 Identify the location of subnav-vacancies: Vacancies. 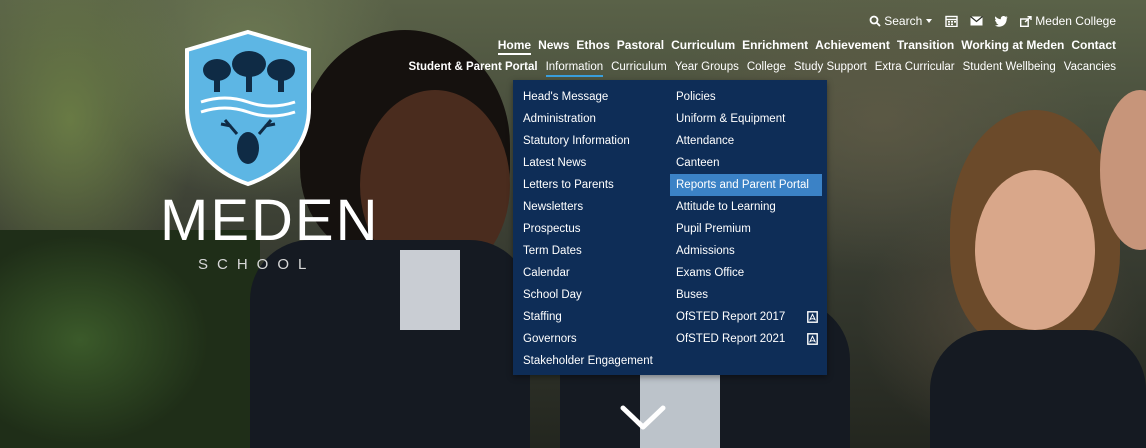
(1090, 69).